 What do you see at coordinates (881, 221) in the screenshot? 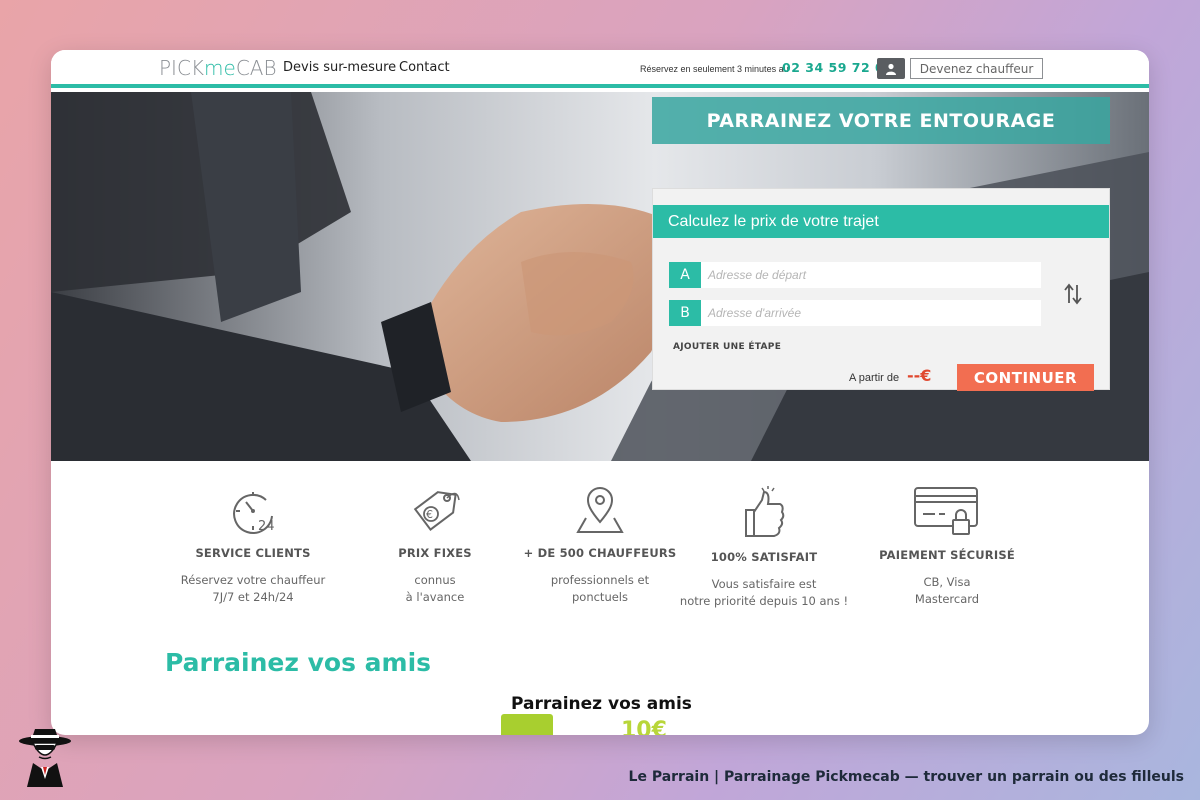
I see `calculator-title: Calculez le prix de votre trajet` at bounding box center [881, 221].